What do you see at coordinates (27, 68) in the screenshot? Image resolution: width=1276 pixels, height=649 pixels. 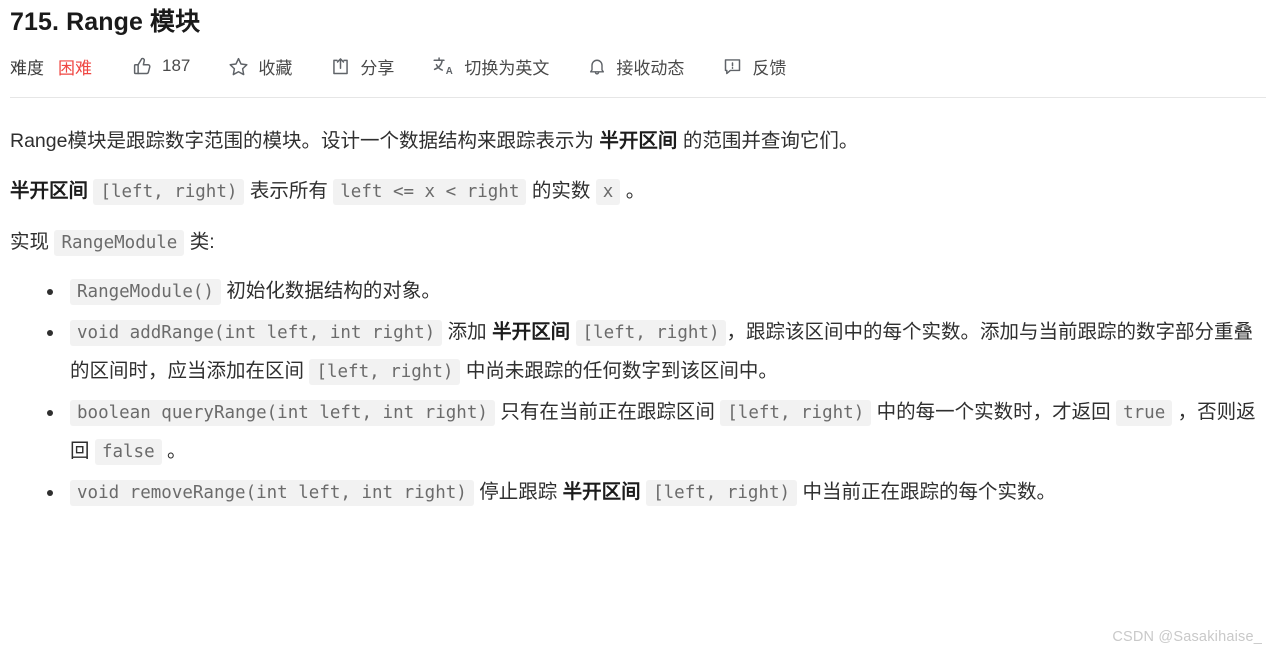 I see `difficulty-label: 难度` at bounding box center [27, 68].